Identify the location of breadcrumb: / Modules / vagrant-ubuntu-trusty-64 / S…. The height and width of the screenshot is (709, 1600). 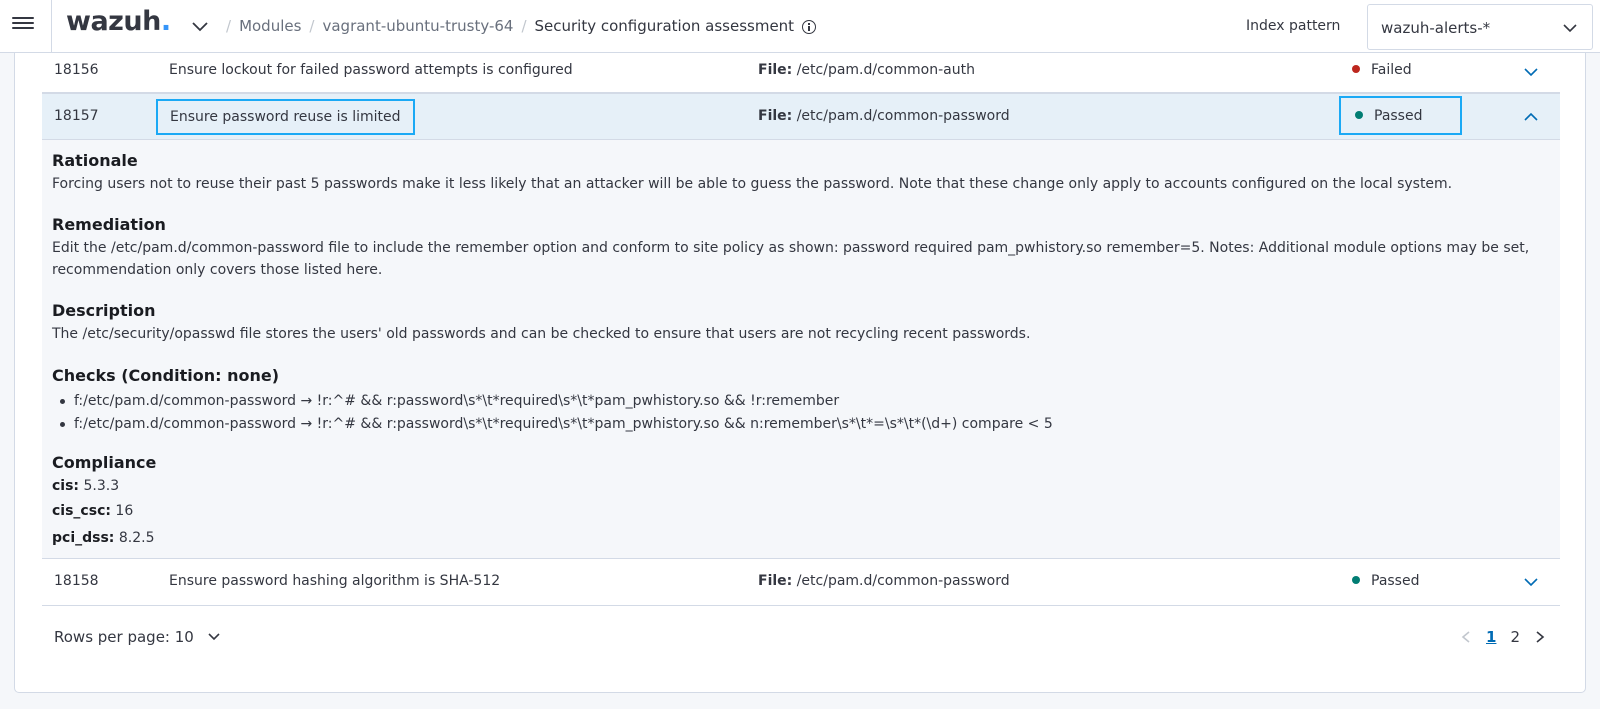
(517, 26).